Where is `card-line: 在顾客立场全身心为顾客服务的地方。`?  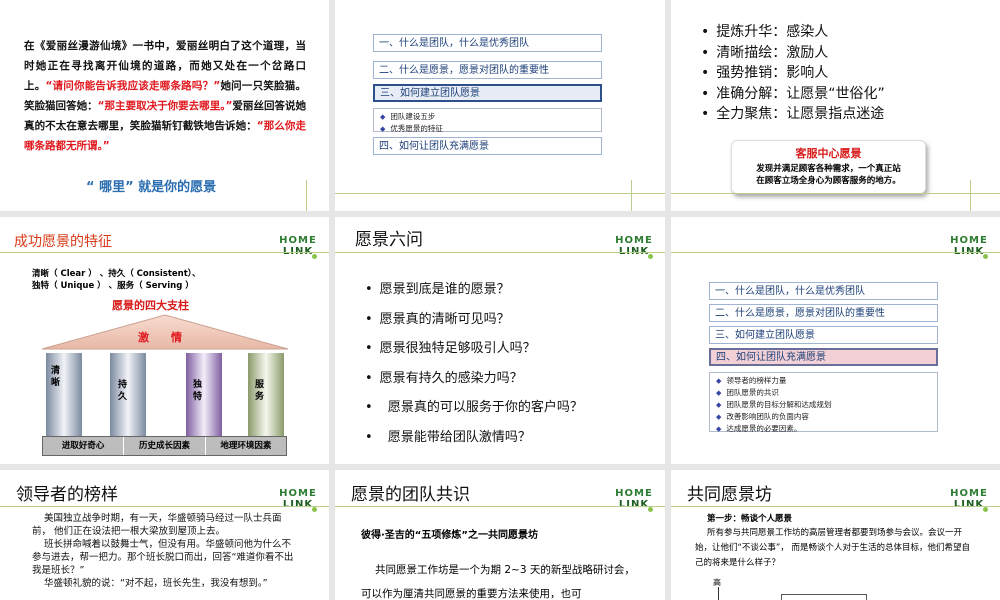 card-line: 在顾客立场全身心为顾客服务的地方。 is located at coordinates (828, 181).